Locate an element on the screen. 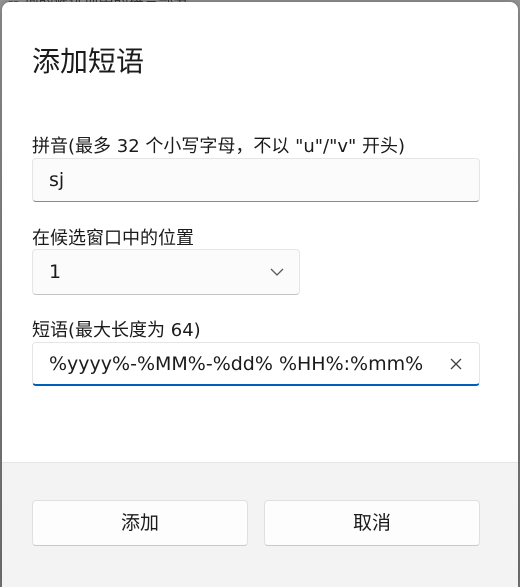 The height and width of the screenshot is (587, 520). cancel-button: 取消 is located at coordinates (372, 523).